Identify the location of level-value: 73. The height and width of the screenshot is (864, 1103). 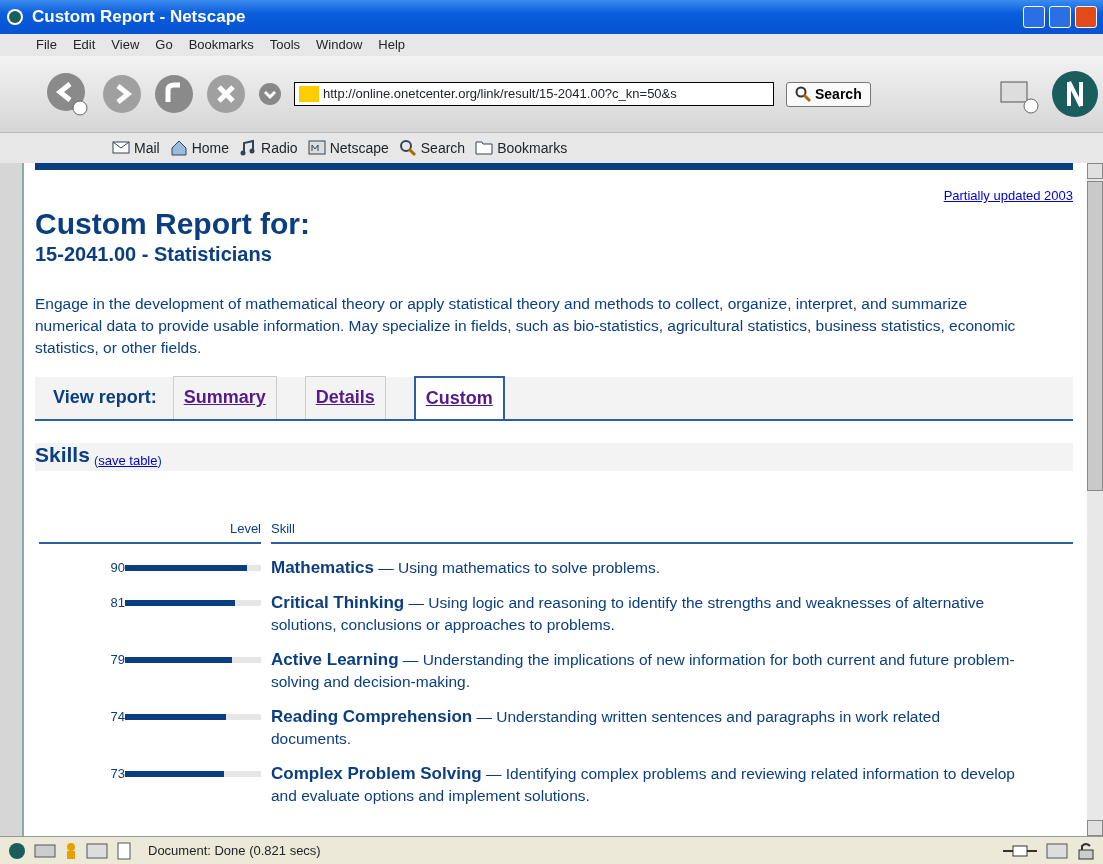
(117, 774).